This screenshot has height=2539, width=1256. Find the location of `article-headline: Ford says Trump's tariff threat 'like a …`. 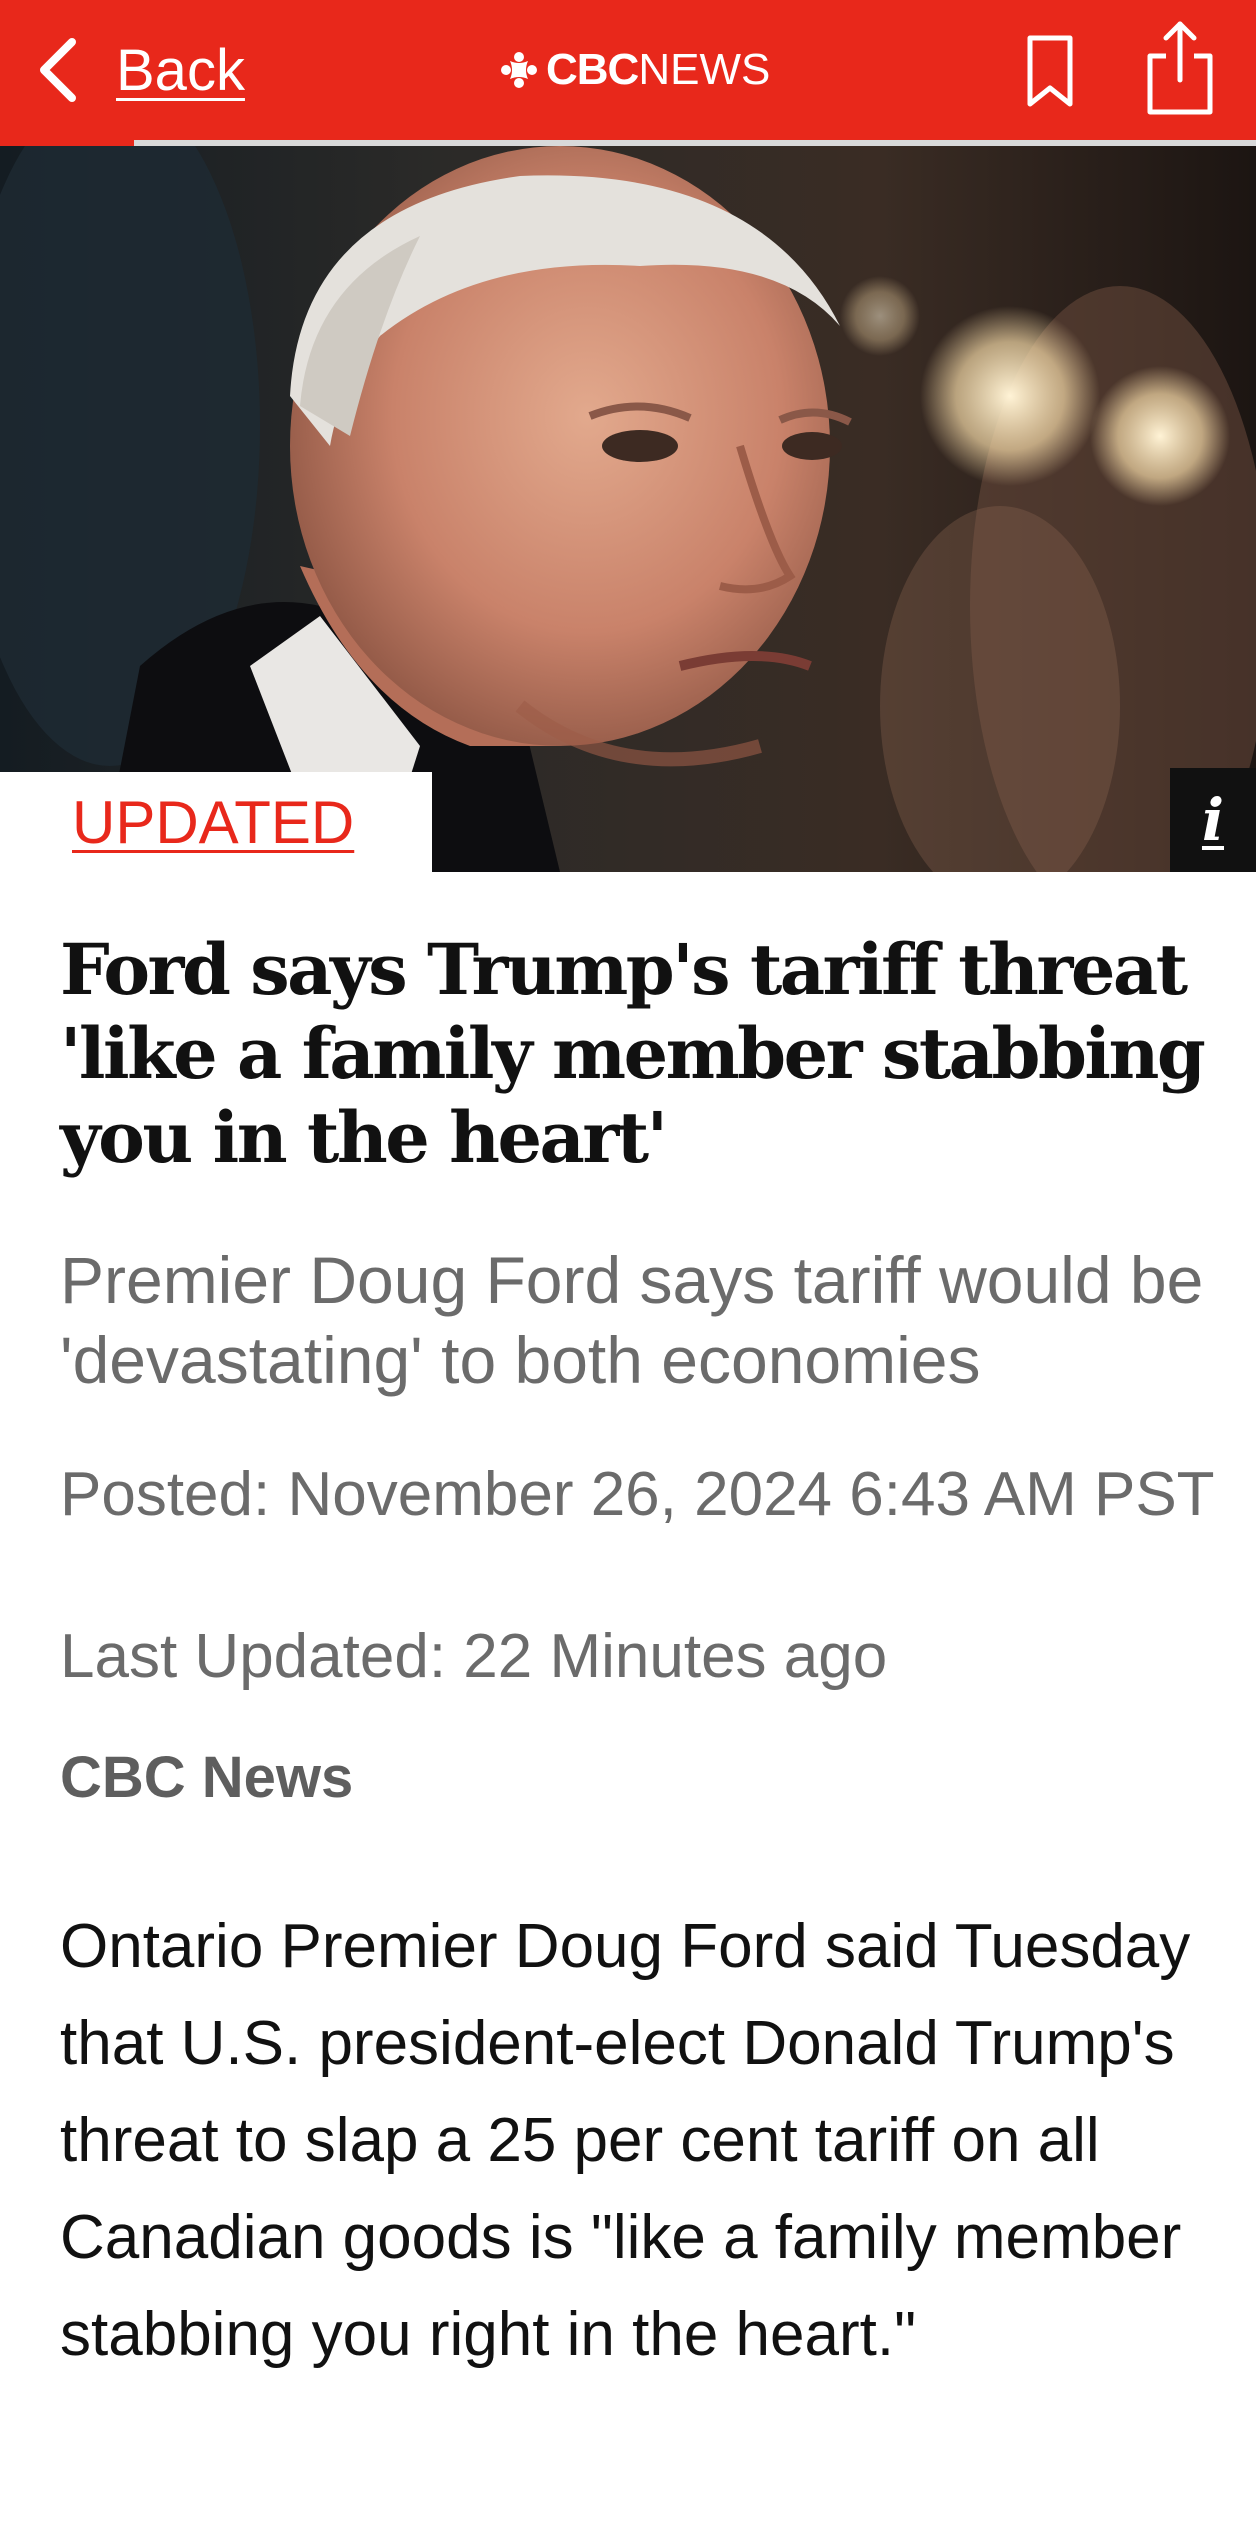

article-headline: Ford says Trump's tariff threat 'like a … is located at coordinates (633, 1053).